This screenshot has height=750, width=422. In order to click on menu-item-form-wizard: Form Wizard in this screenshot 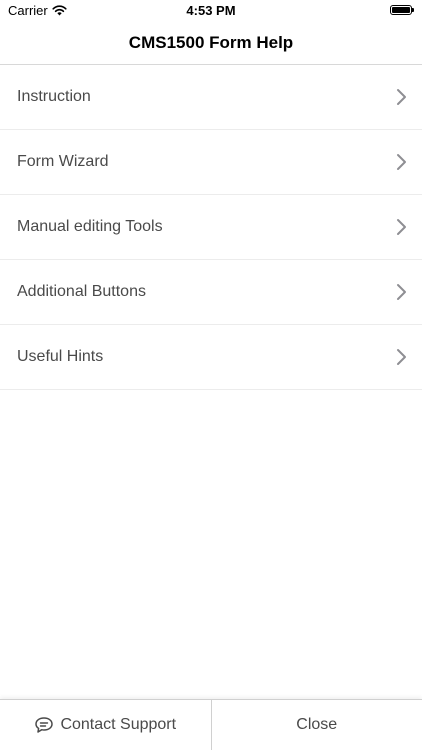, I will do `click(211, 162)`.